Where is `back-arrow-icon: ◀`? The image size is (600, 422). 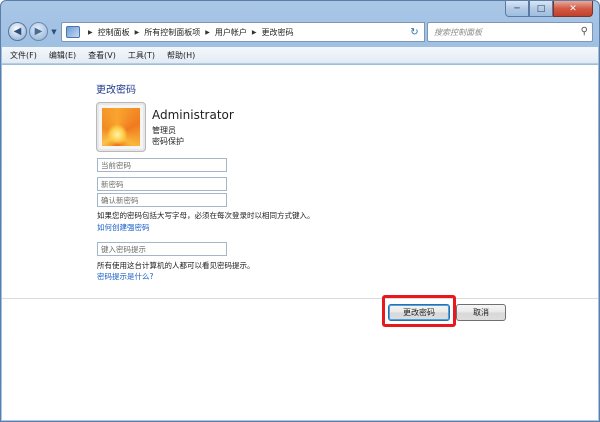 back-arrow-icon: ◀ is located at coordinates (17, 31).